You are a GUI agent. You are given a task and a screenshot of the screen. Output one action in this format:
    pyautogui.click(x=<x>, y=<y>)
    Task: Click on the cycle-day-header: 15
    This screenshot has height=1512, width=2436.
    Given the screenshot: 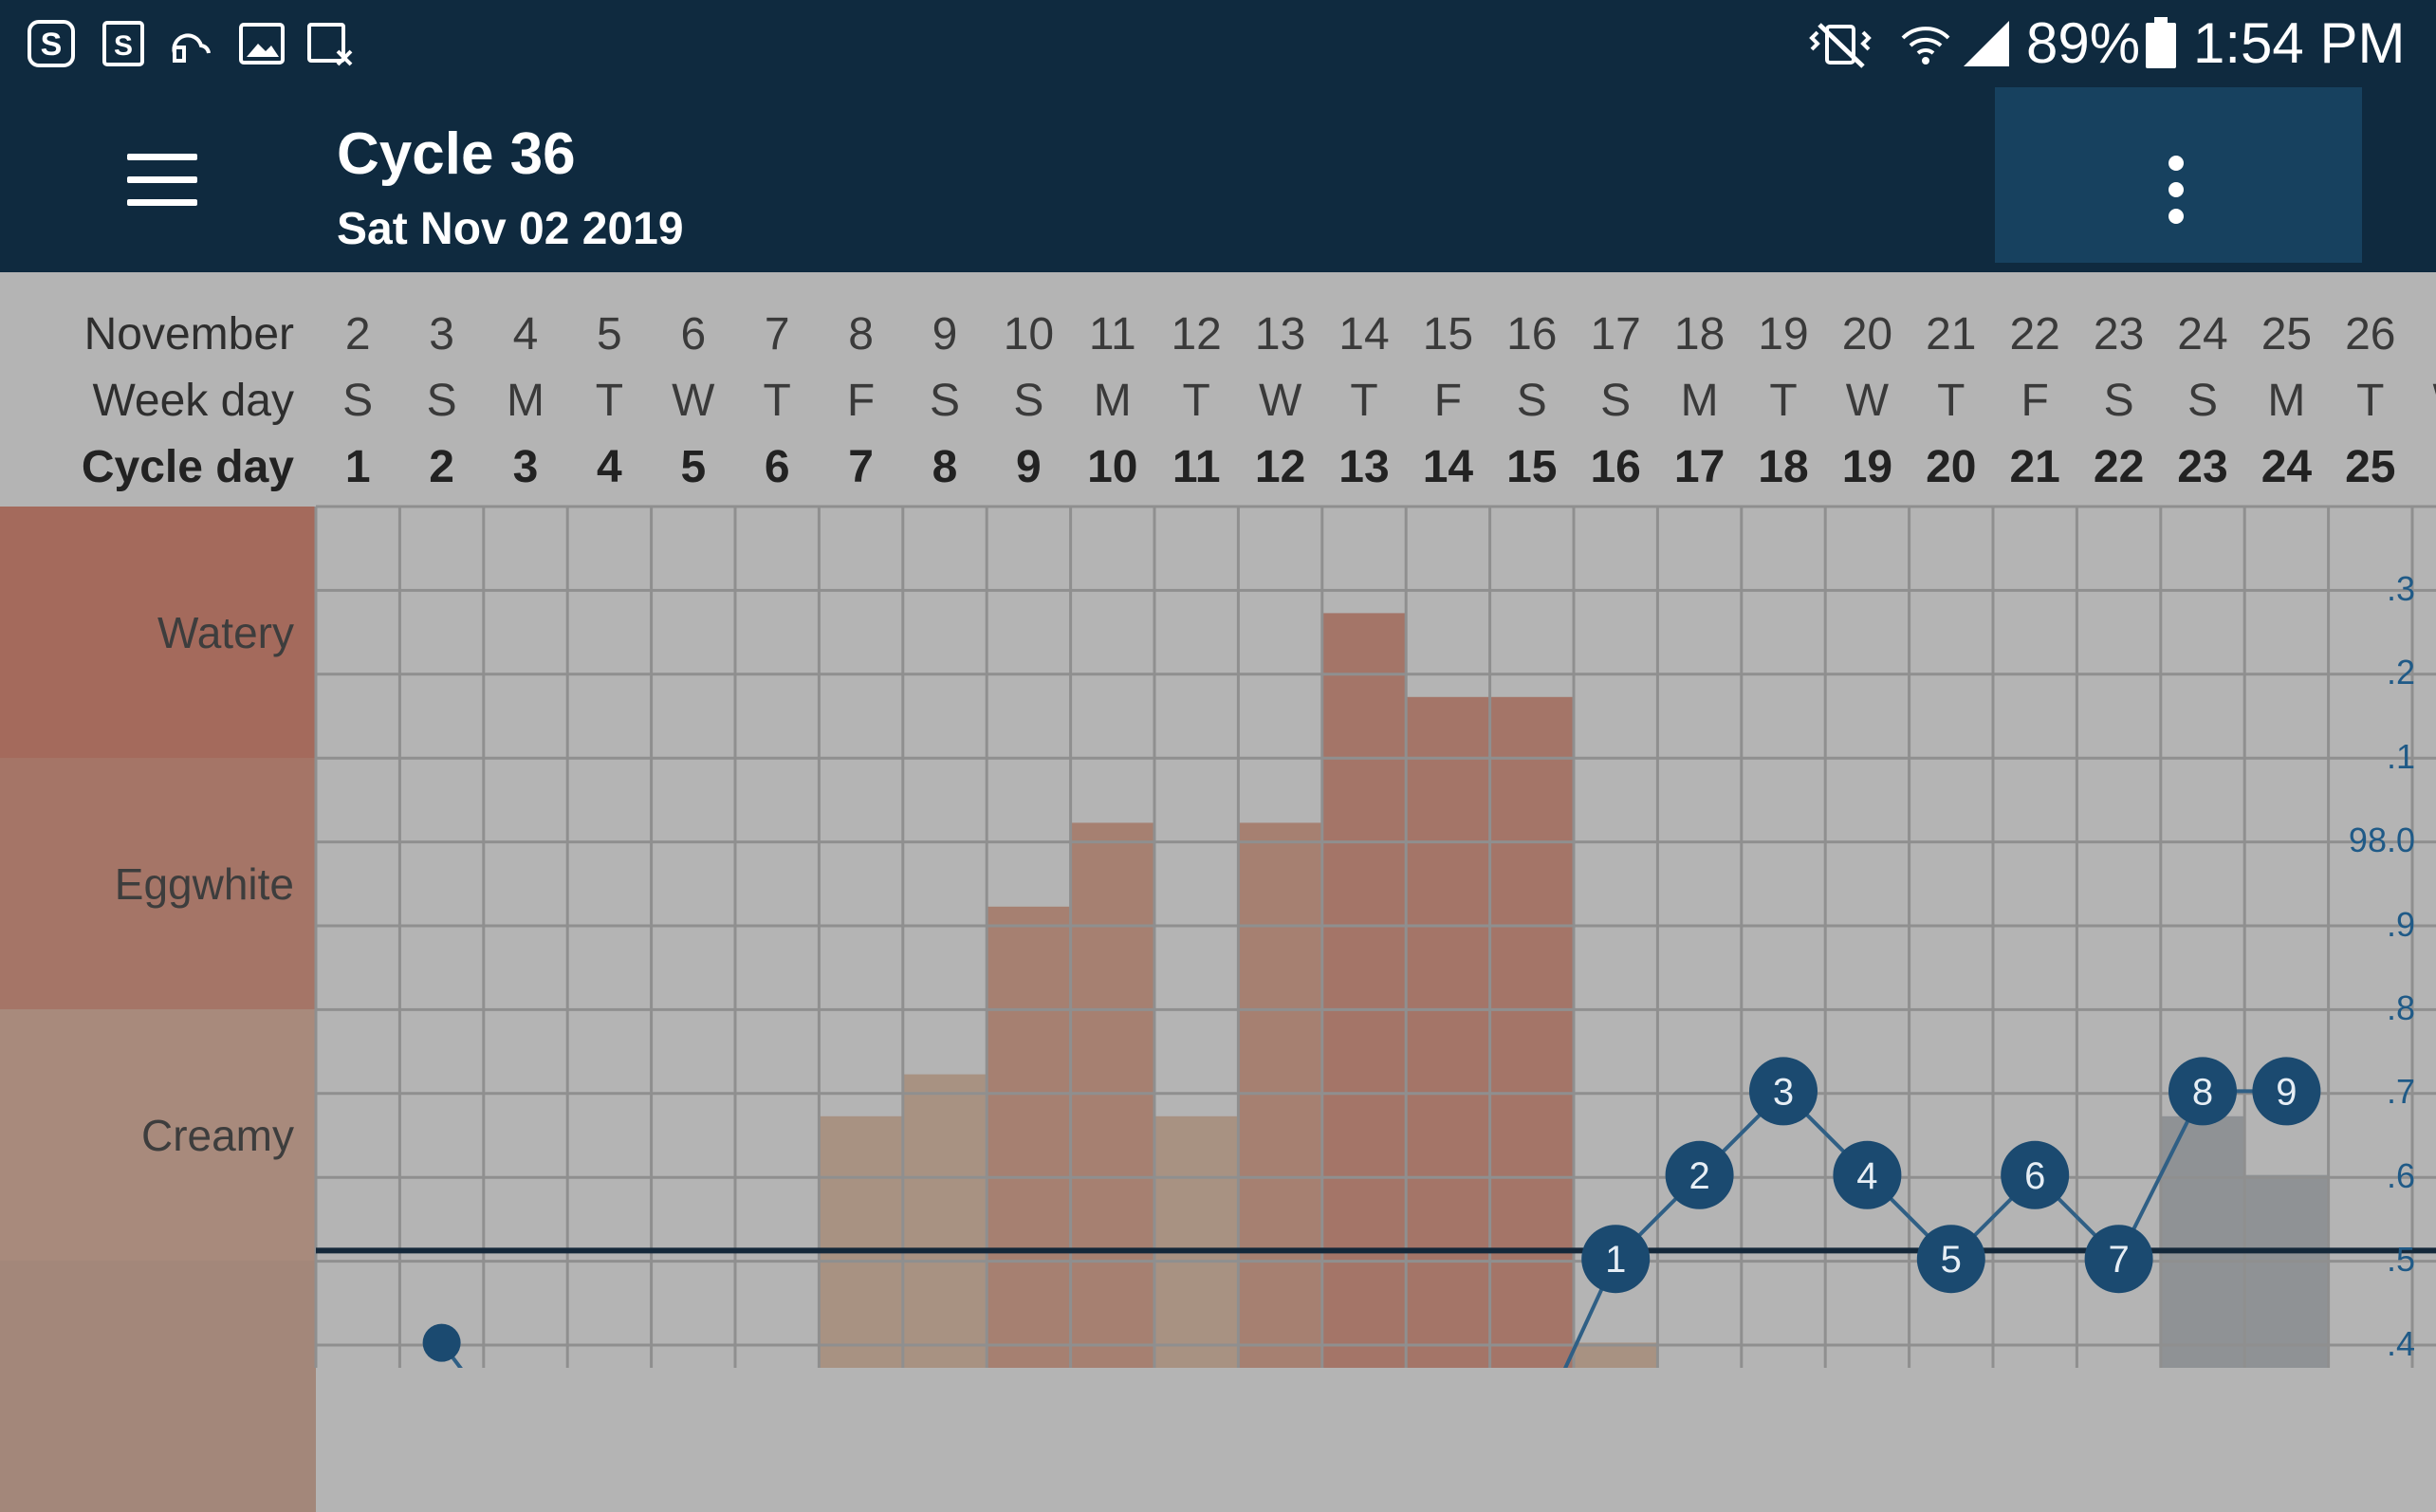 What is the action you would take?
    pyautogui.click(x=1532, y=467)
    